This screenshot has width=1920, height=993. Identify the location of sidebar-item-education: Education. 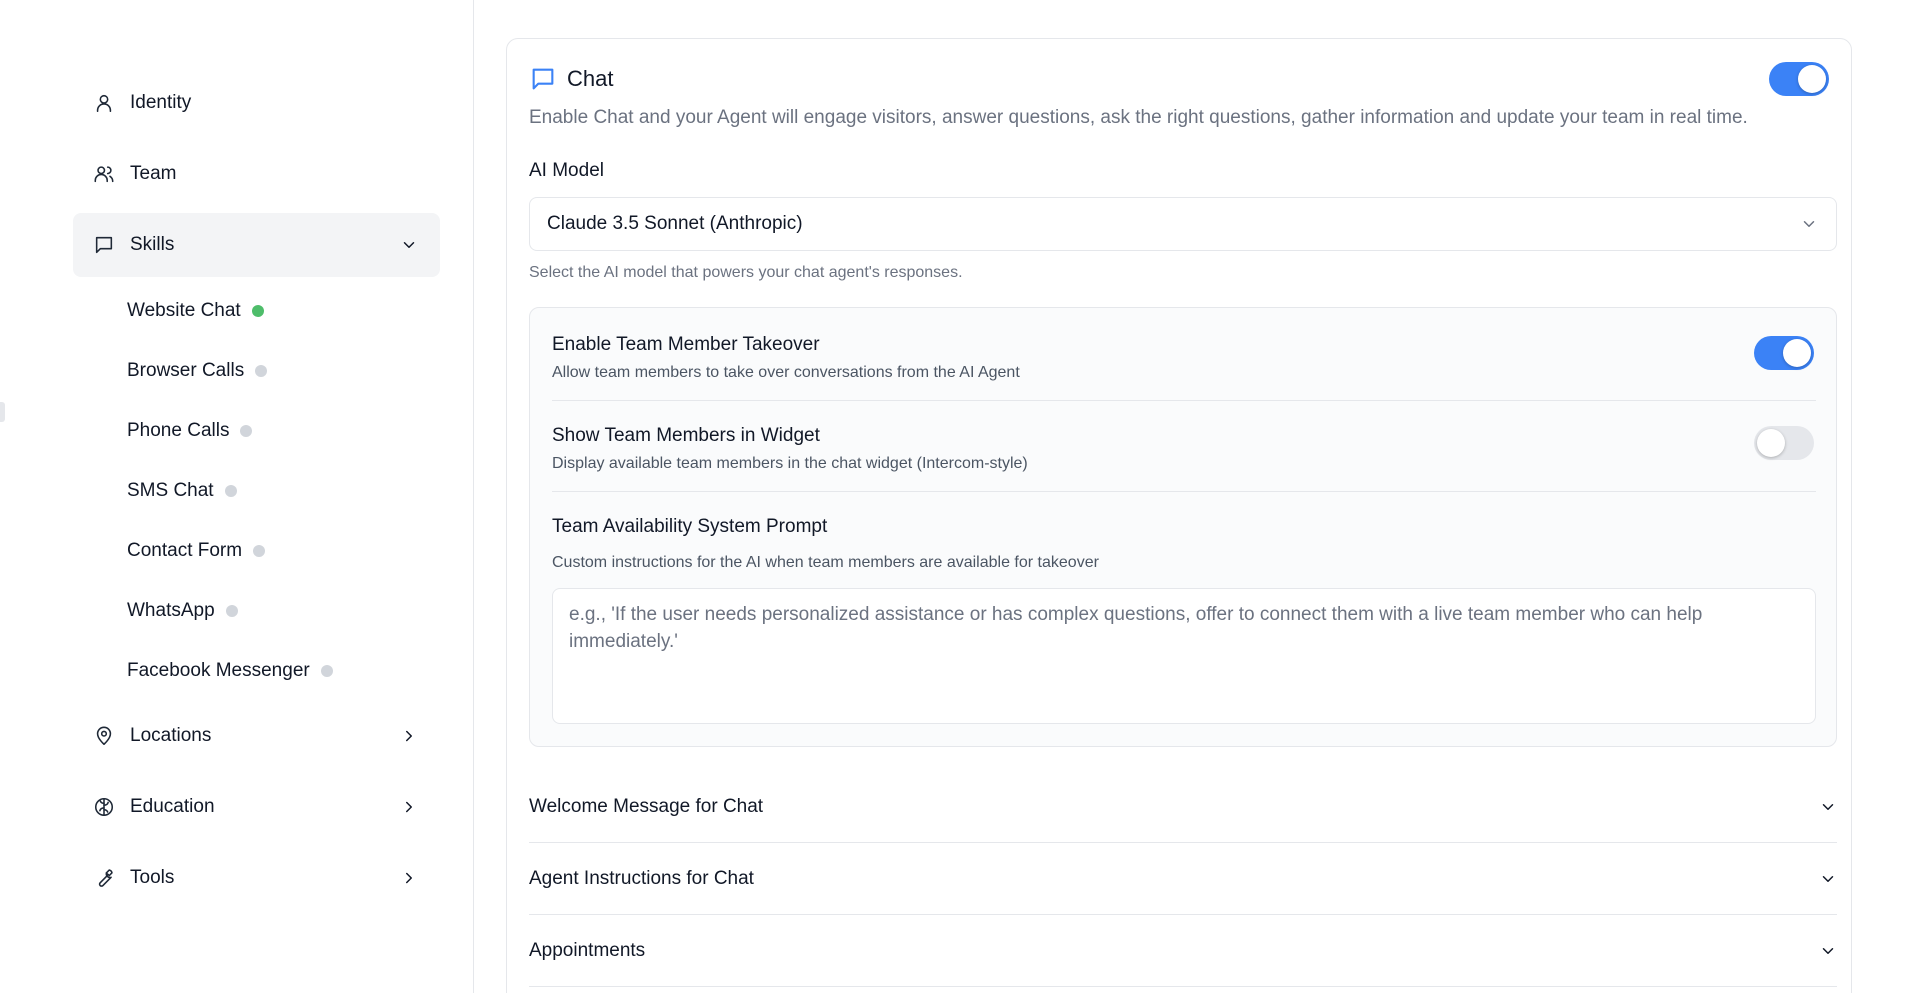
(256, 807).